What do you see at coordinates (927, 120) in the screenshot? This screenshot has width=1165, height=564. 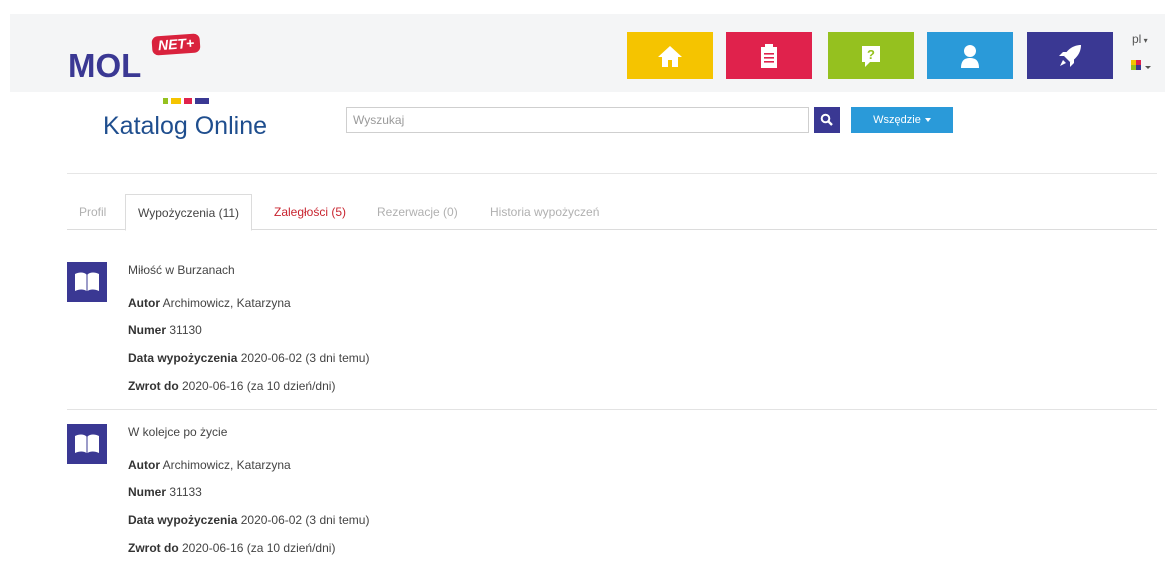 I see `caret-down-icon` at bounding box center [927, 120].